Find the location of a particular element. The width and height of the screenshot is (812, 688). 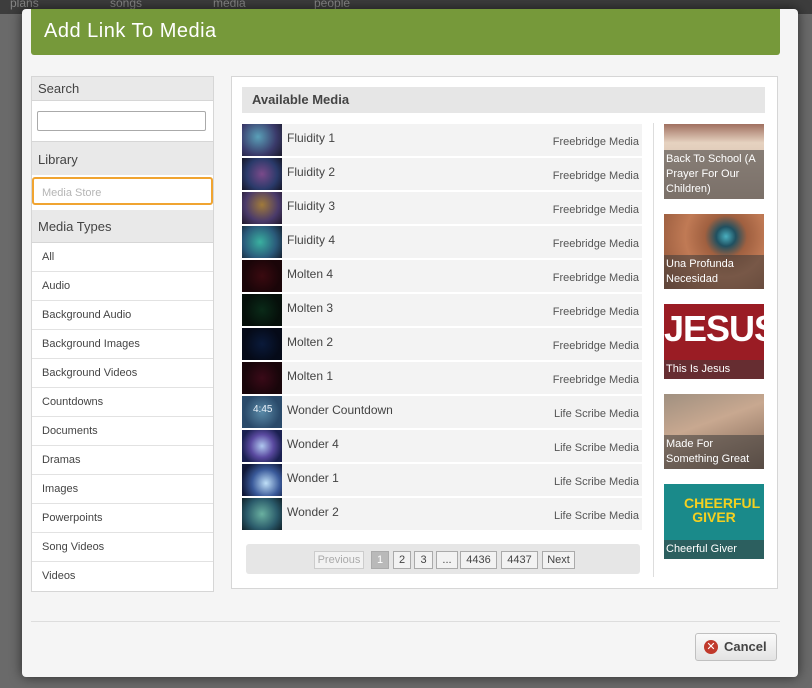

featured-caption: This Is Jesus is located at coordinates (714, 369).